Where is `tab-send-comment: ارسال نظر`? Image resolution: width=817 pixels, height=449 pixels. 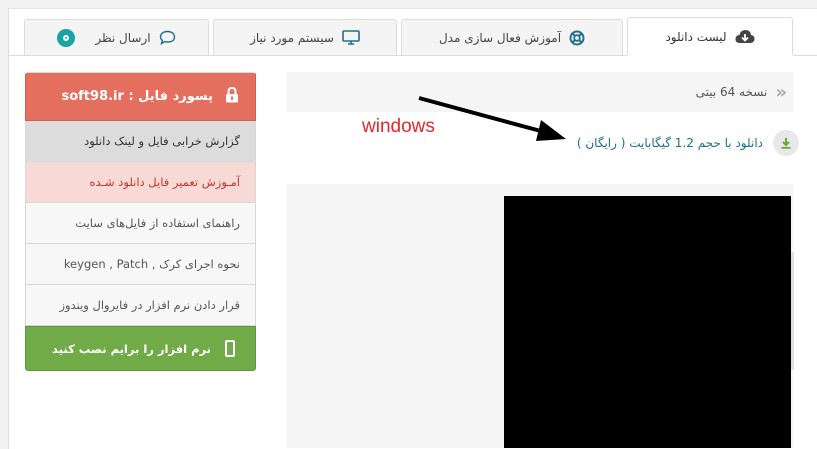
tab-send-comment: ارسال نظر is located at coordinates (116, 37).